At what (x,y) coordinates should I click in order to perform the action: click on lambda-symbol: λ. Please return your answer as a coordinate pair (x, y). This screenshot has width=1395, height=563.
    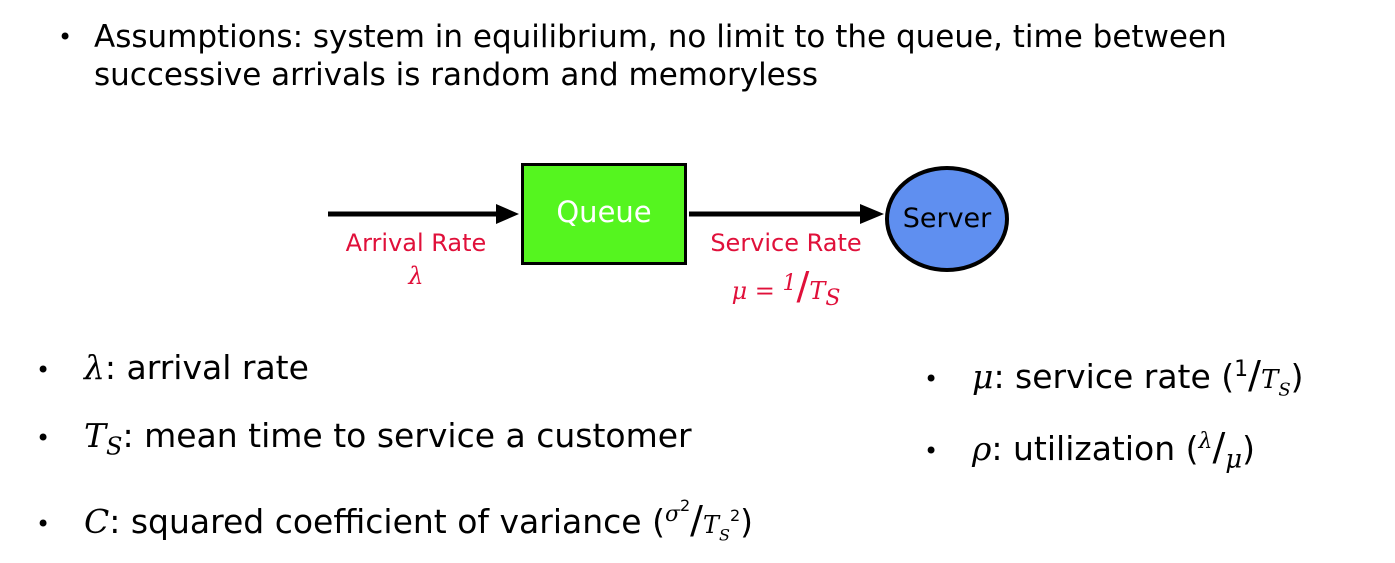
    Looking at the image, I should click on (94, 367).